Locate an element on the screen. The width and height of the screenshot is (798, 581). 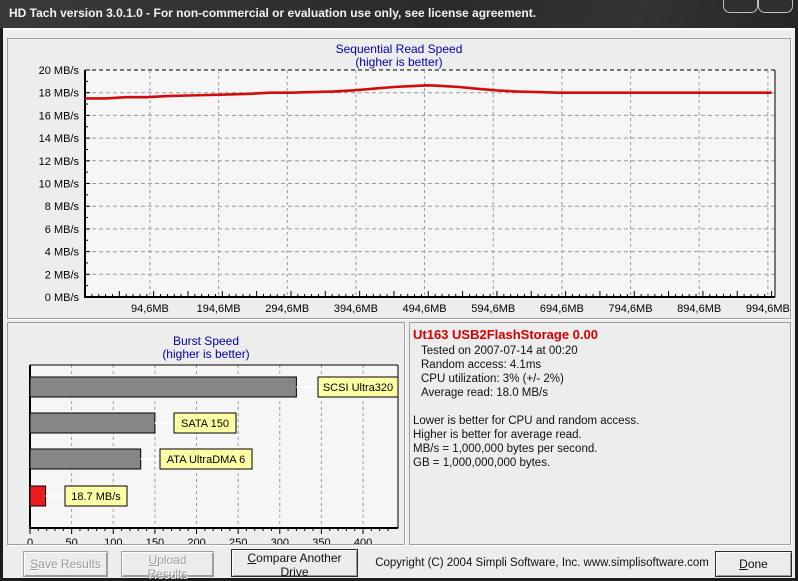
compare-another-drive-button: Compare Another Drive is located at coordinates (294, 564).